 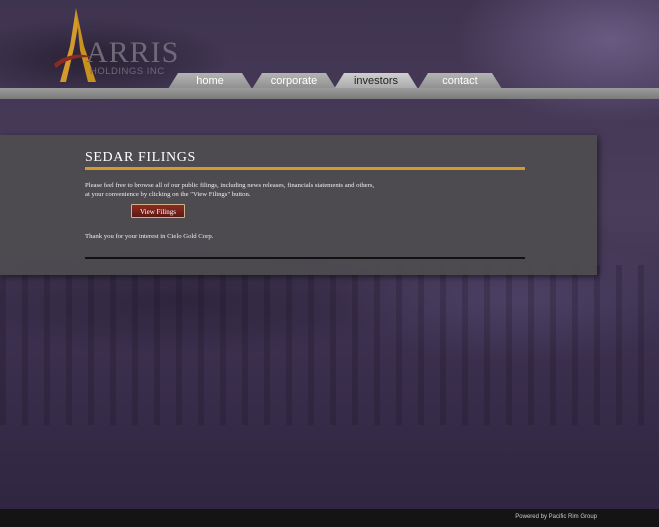 What do you see at coordinates (305, 258) in the screenshot?
I see `content-divider` at bounding box center [305, 258].